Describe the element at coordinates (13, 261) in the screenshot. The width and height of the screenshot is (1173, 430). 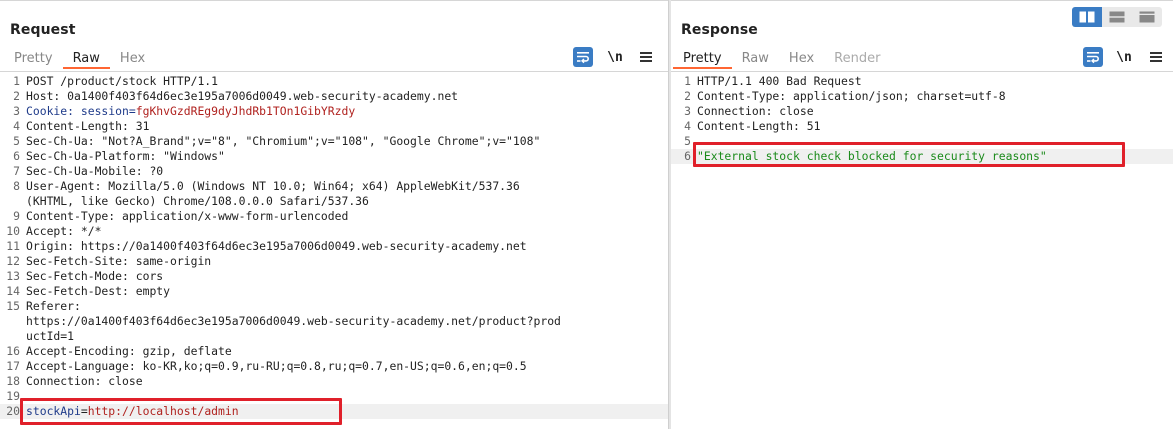
I see `line-number: 12` at that location.